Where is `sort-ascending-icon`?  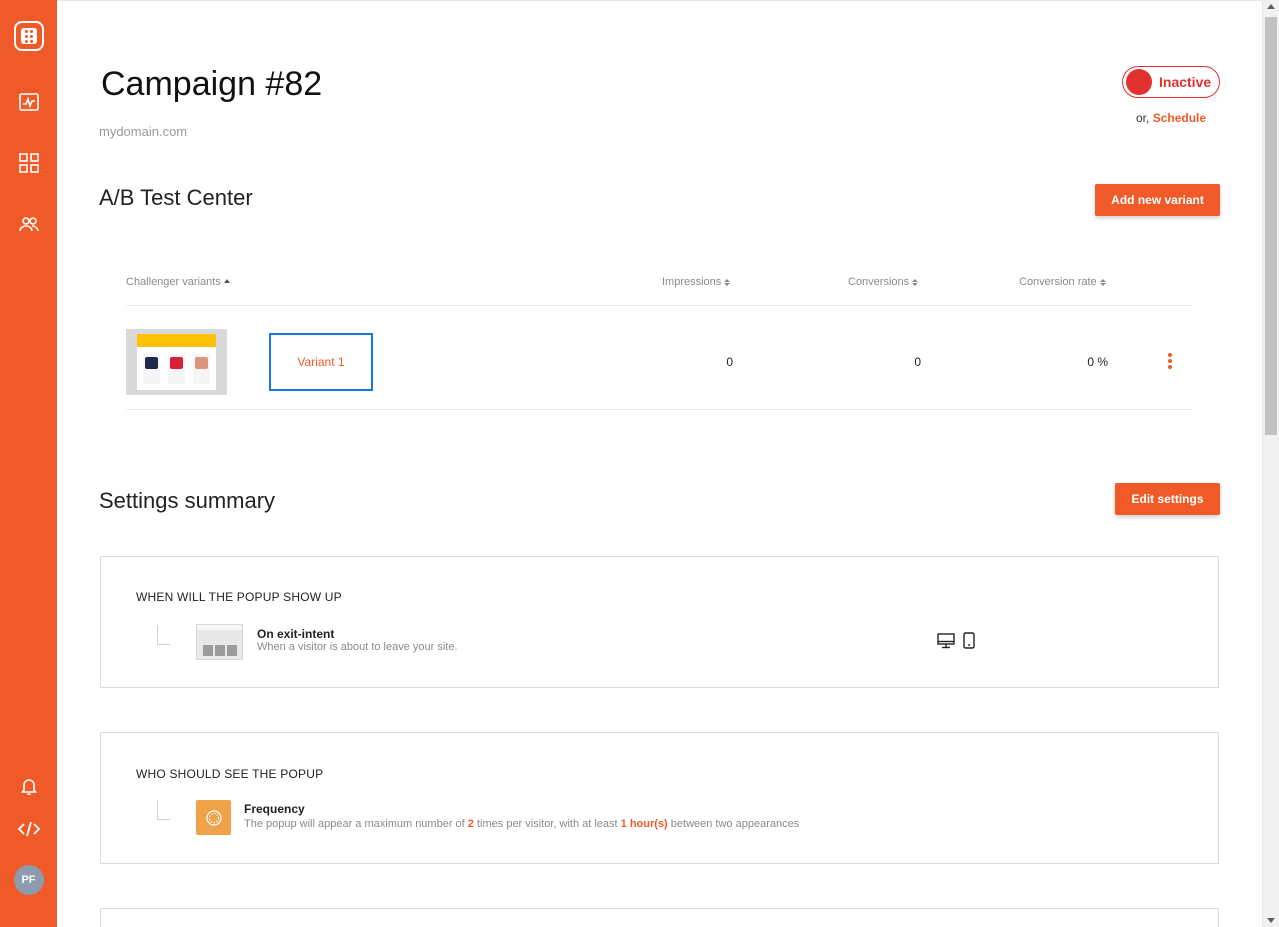
sort-ascending-icon is located at coordinates (226, 280).